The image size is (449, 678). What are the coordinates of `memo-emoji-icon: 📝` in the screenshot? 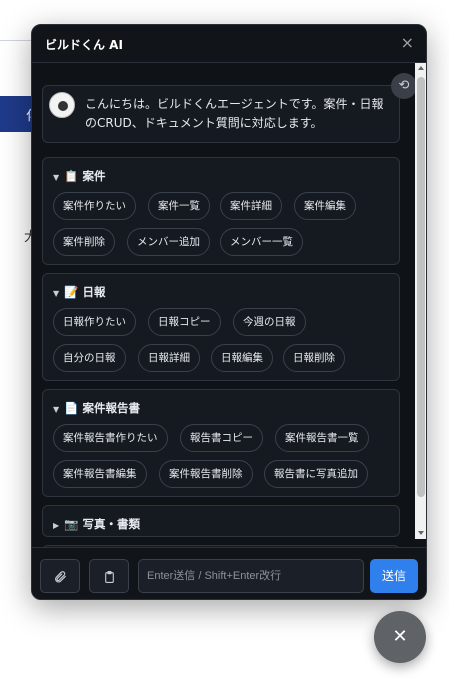 It's located at (71, 292).